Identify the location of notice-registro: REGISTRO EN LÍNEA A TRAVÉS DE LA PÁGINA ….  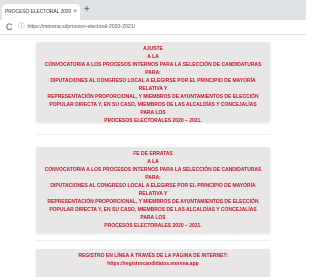
(153, 263).